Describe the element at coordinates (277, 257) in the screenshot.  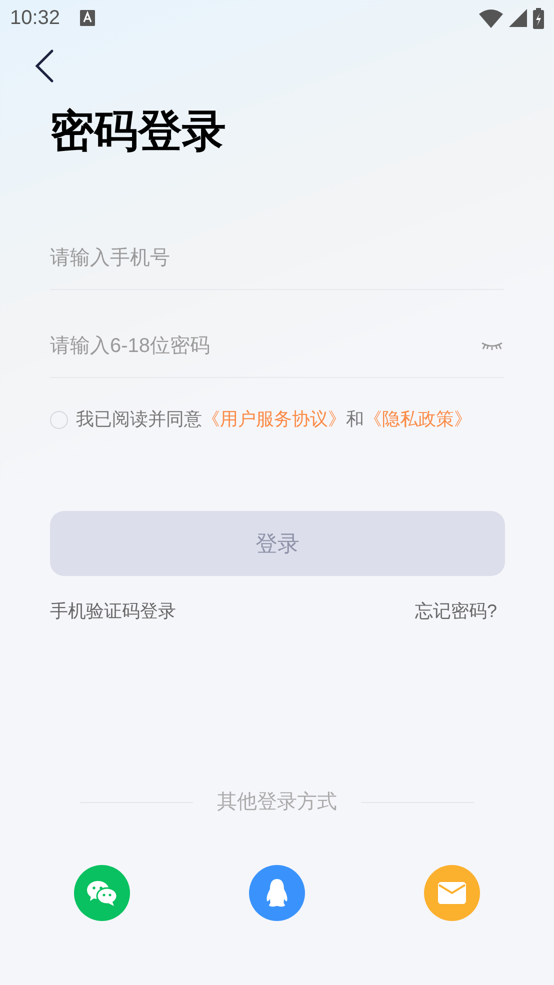
I see `phone-input: 请输入手机号` at that location.